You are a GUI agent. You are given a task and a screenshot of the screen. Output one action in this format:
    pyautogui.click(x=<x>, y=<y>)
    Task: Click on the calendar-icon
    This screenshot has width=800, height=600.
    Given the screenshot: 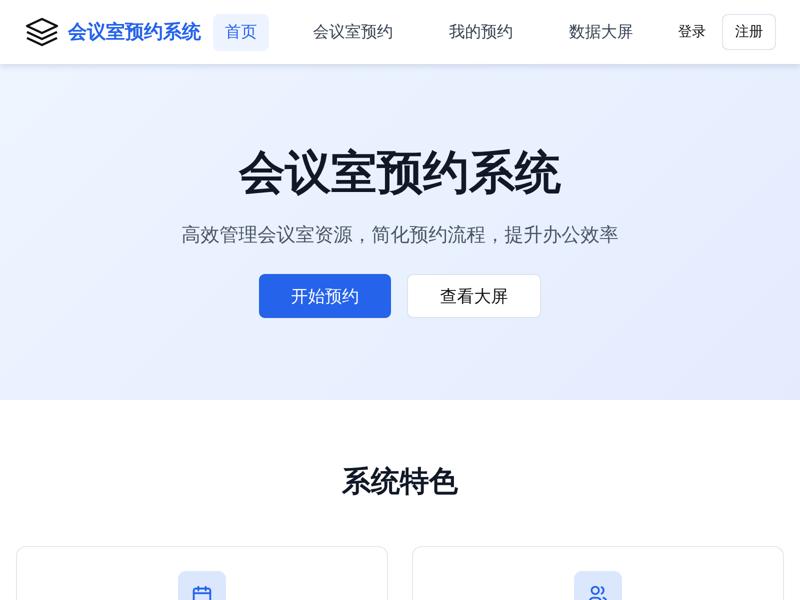 What is the action you would take?
    pyautogui.click(x=202, y=592)
    